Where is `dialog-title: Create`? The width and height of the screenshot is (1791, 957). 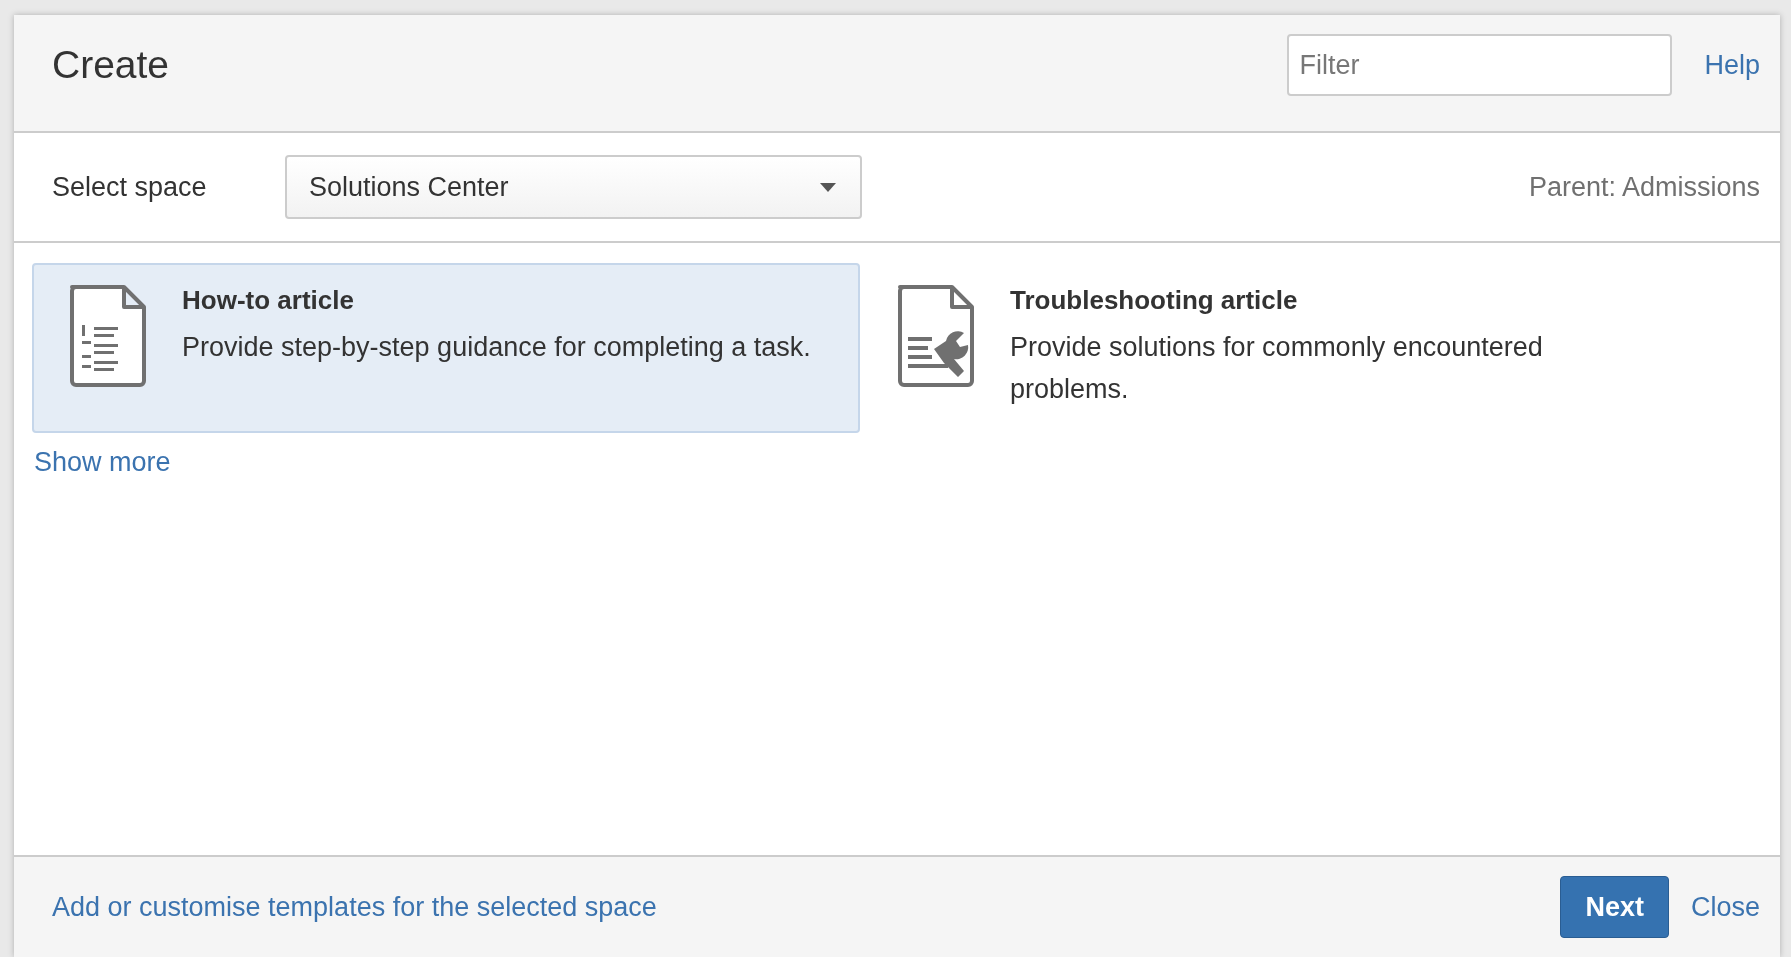
dialog-title: Create is located at coordinates (111, 65).